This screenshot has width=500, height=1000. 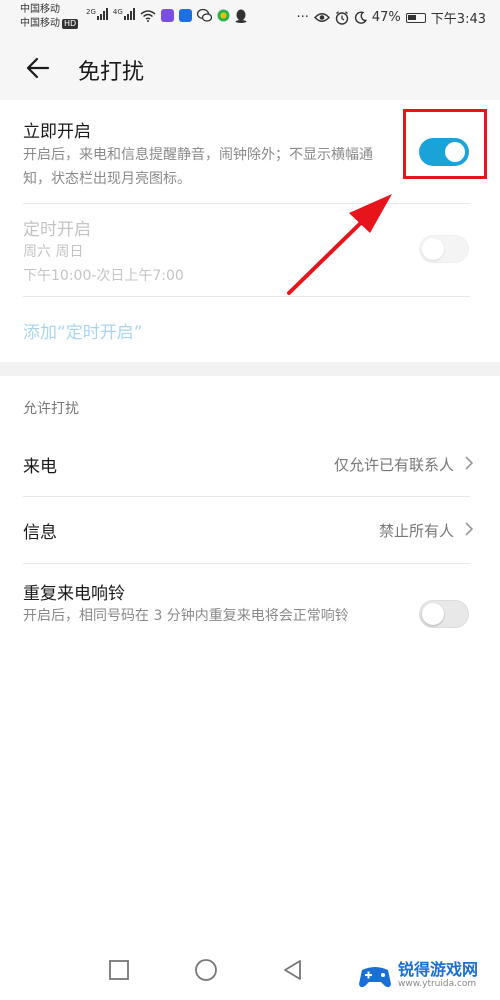 I want to click on gamepad-logo-icon, so click(x=375, y=977).